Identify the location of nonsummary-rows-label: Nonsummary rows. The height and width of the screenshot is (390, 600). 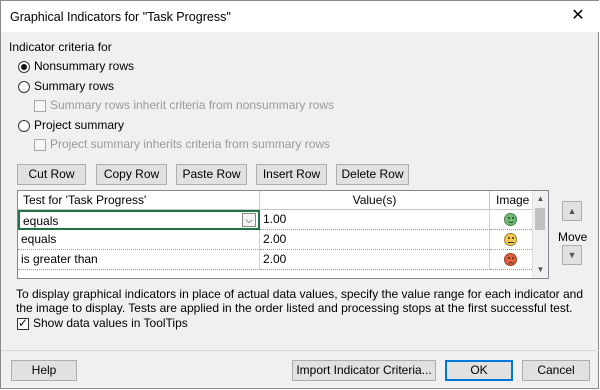
(84, 66).